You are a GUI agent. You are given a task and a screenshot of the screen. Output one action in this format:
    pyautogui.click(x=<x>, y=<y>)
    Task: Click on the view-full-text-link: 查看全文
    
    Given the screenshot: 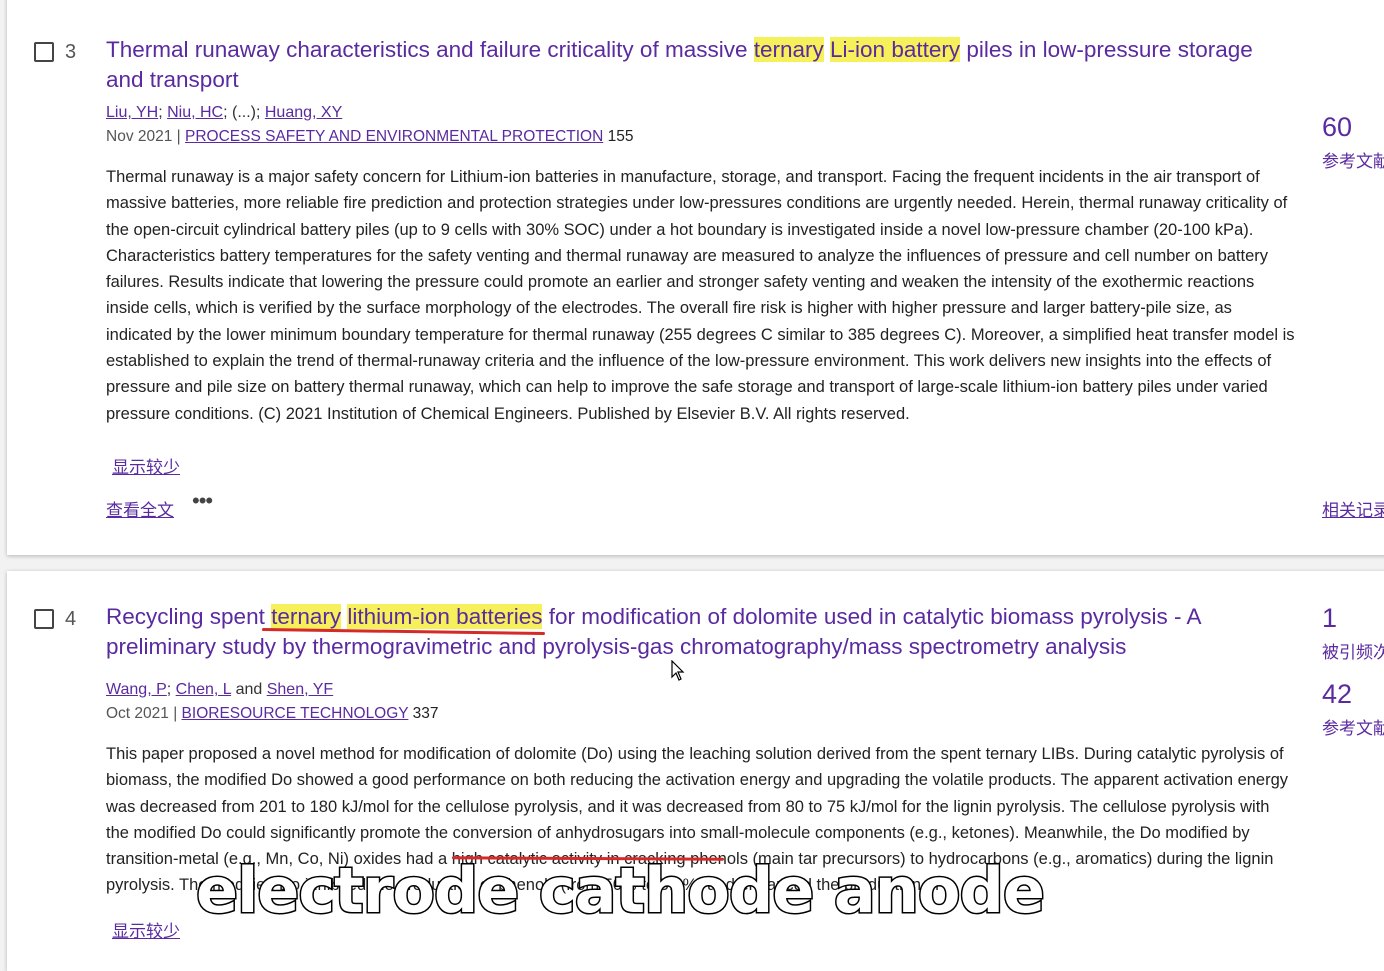 What is the action you would take?
    pyautogui.click(x=140, y=508)
    